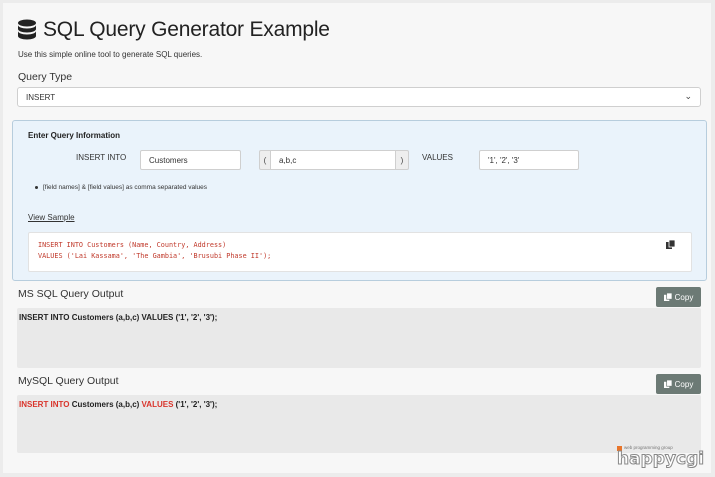  I want to click on mysql-output-label: MySQL Query Output, so click(68, 381).